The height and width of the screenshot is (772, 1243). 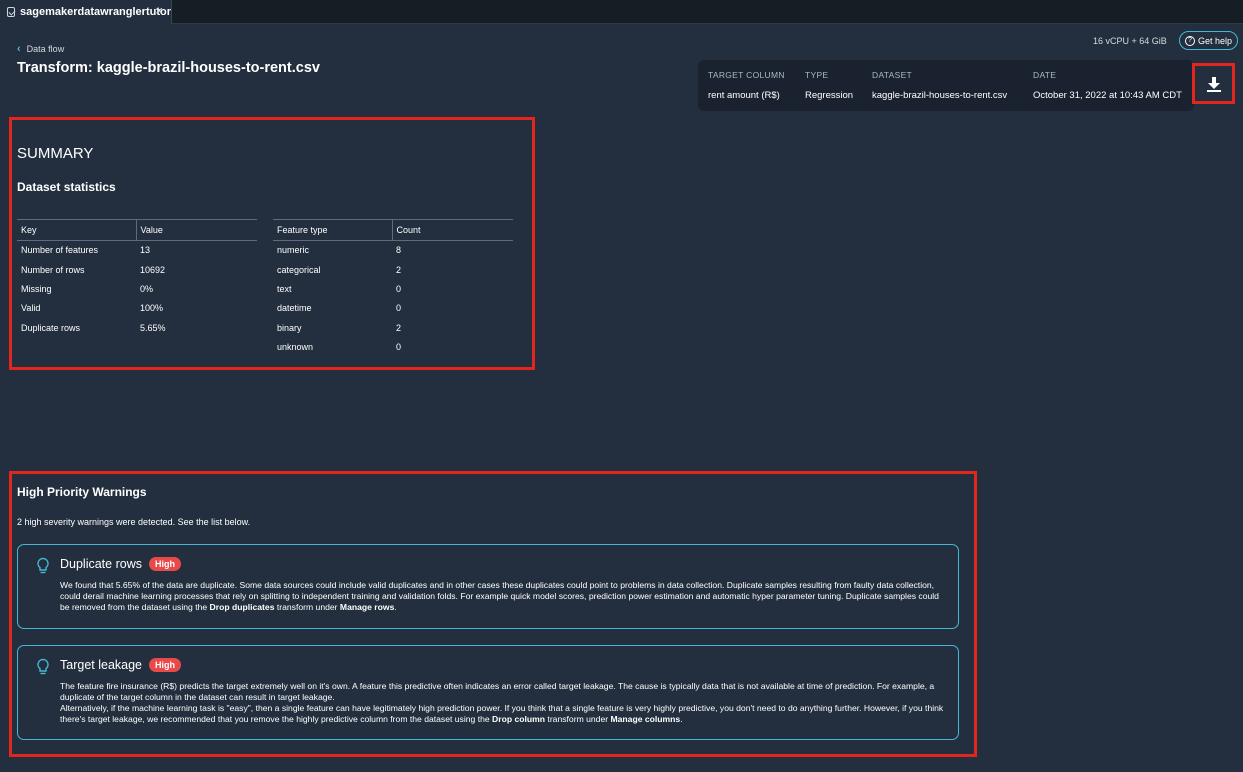 What do you see at coordinates (295, 347) in the screenshot?
I see `feature-type: unknown` at bounding box center [295, 347].